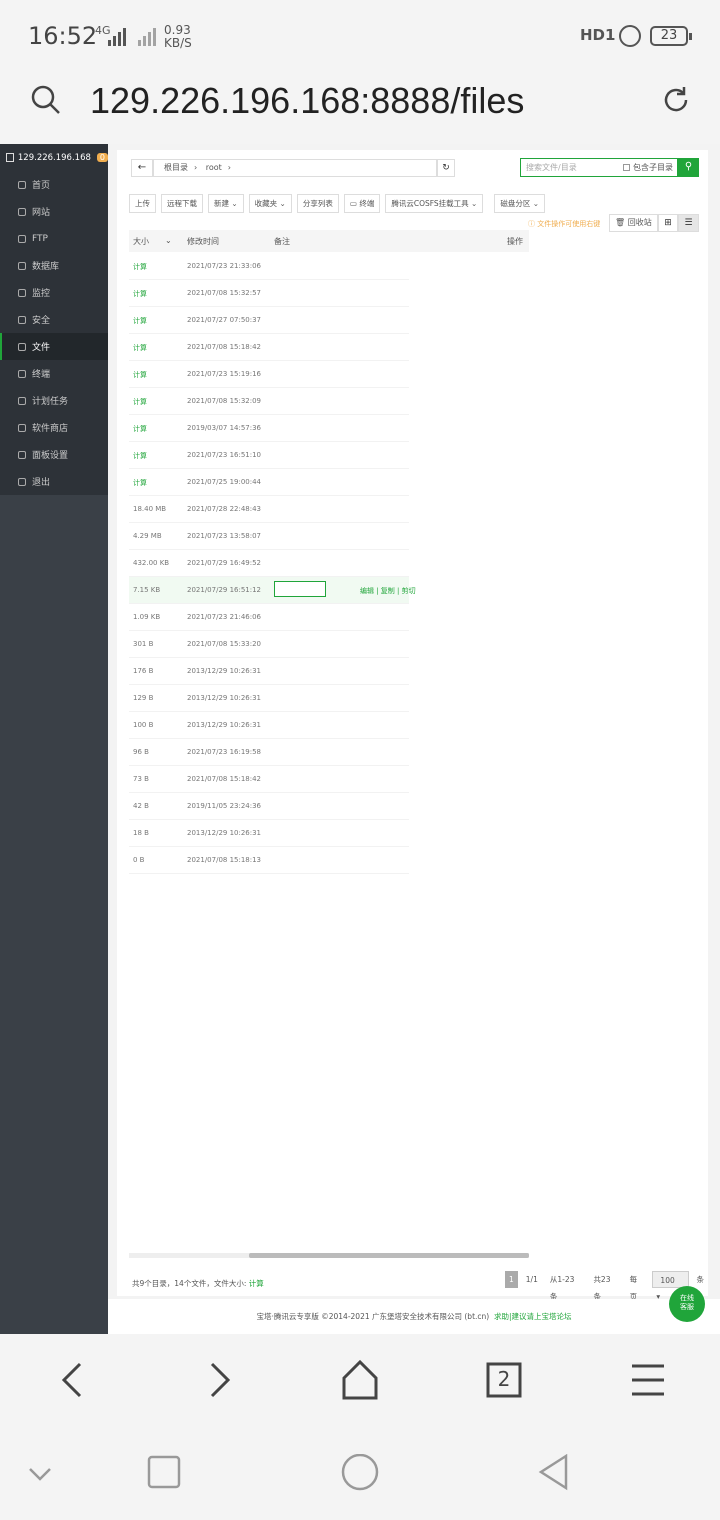 The width and height of the screenshot is (720, 1520). Describe the element at coordinates (269, 347) in the screenshot. I see `table-row: 计算 2021/07/08 15:18:42` at that location.